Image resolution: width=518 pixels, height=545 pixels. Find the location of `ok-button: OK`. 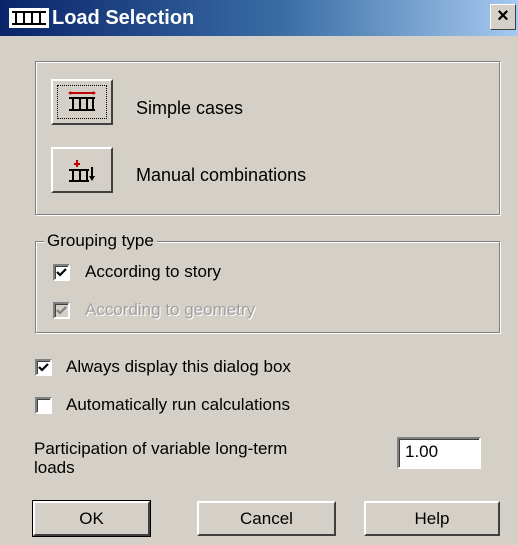

ok-button: OK is located at coordinates (91, 518).